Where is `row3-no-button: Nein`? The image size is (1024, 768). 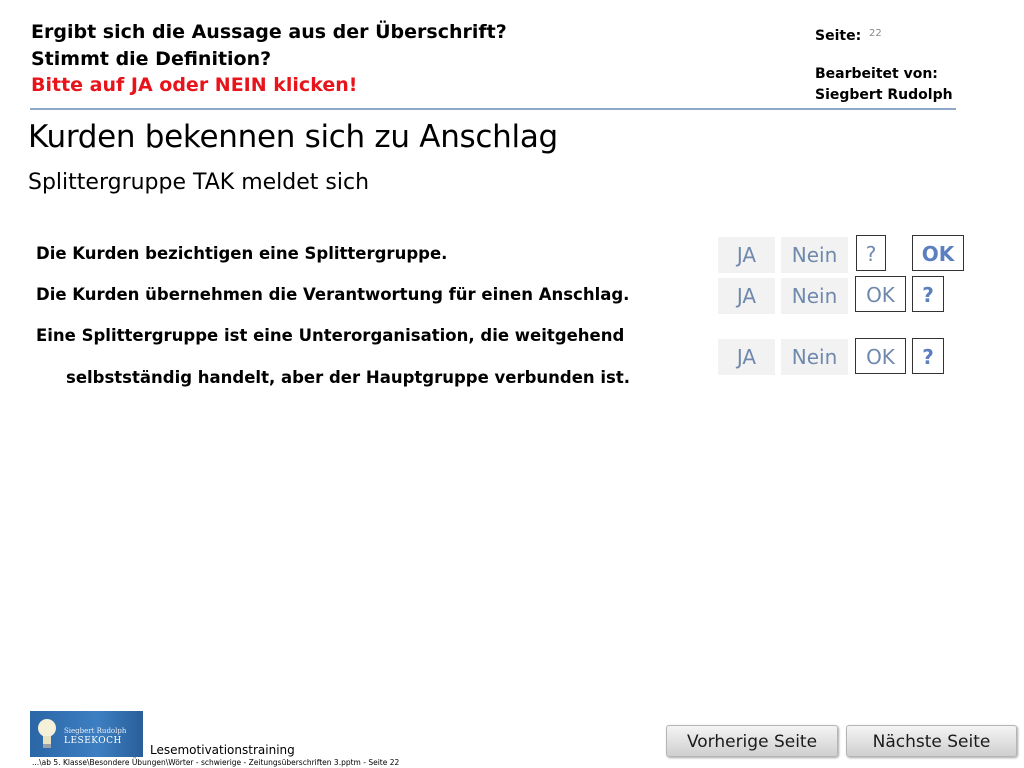
row3-no-button: Nein is located at coordinates (814, 357).